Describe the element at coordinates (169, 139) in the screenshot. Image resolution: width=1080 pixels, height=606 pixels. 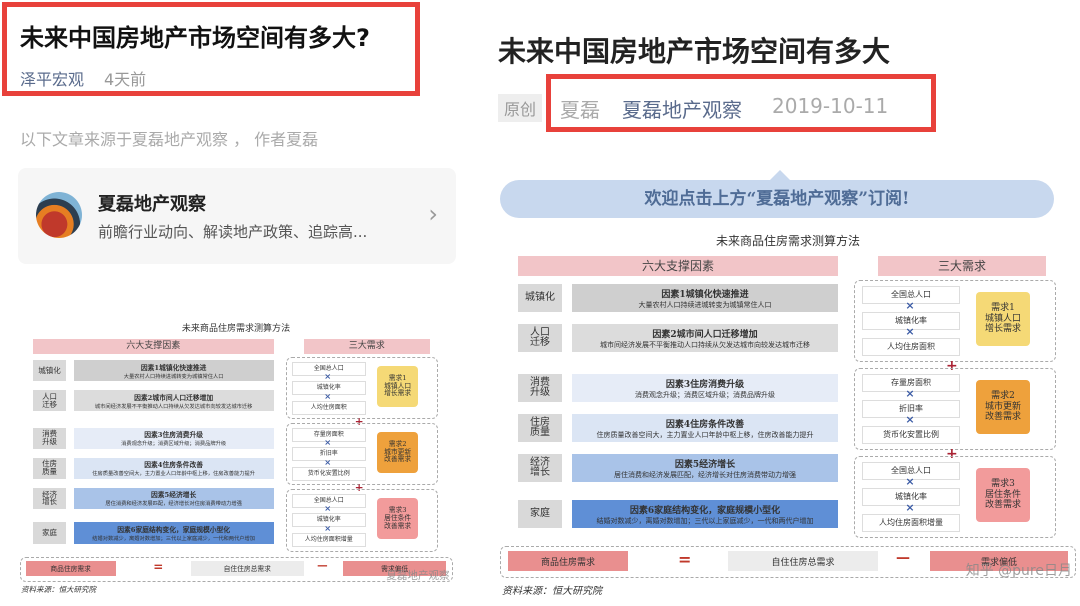
I see `left-source-intro: 以下文章来源于夏磊地产观察 ， 作者夏磊` at that location.